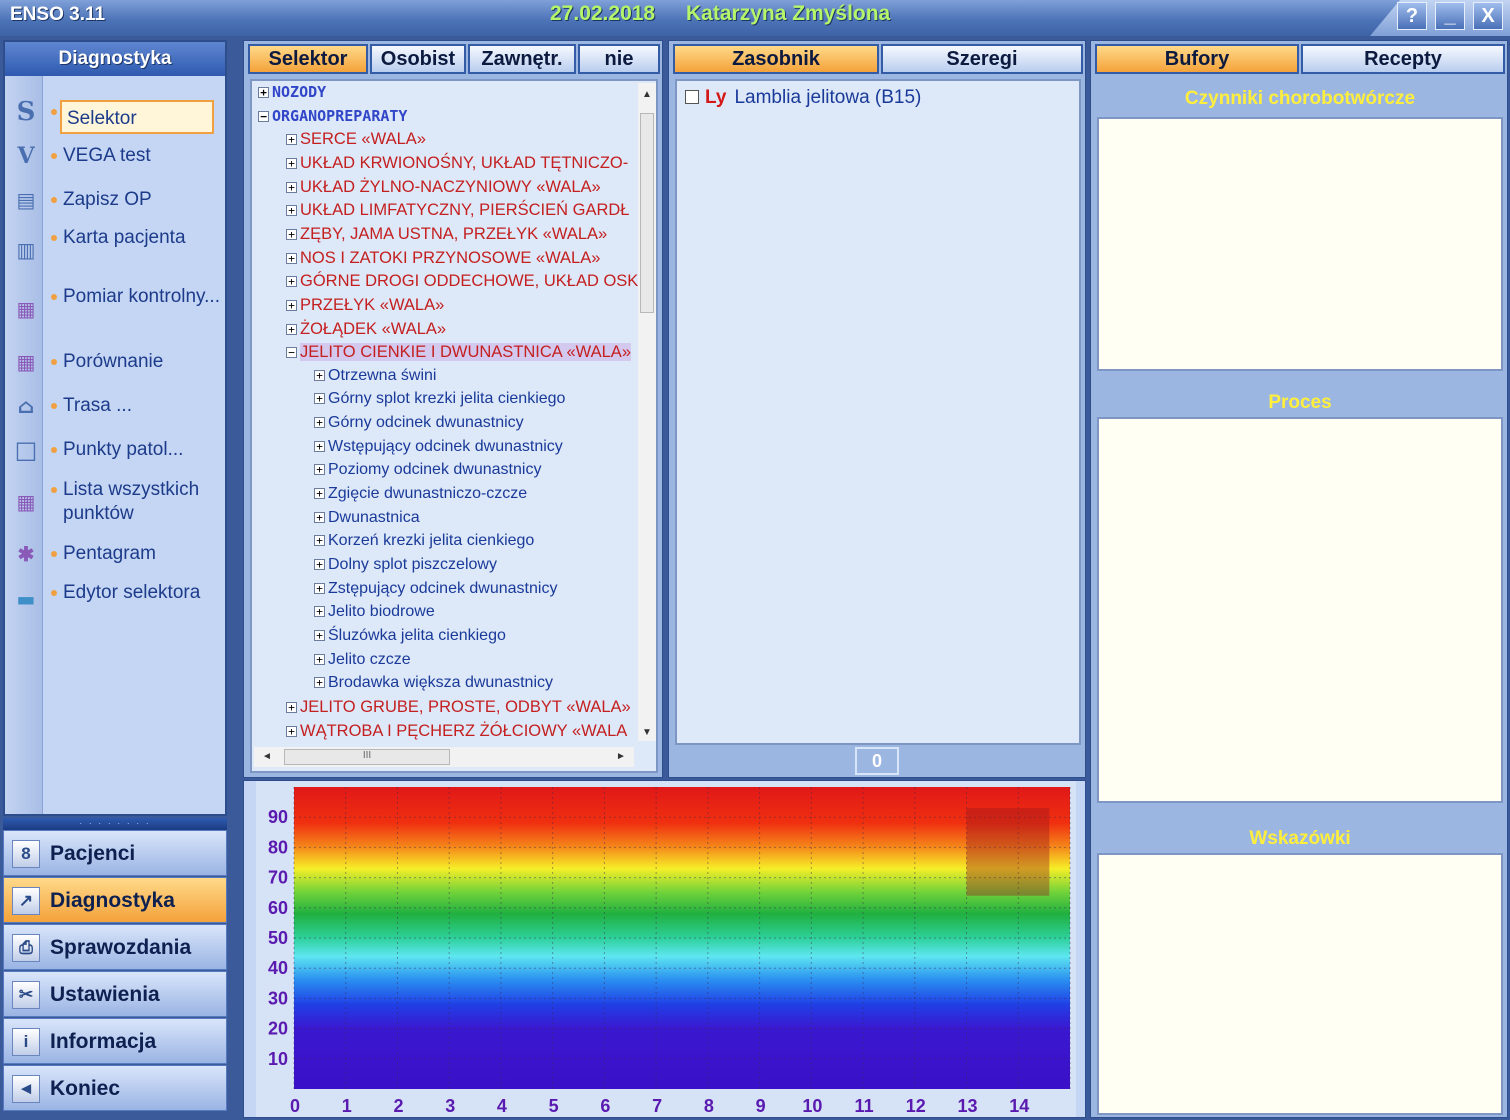 The height and width of the screenshot is (1120, 1510). What do you see at coordinates (1300, 984) in the screenshot?
I see `hints-box` at bounding box center [1300, 984].